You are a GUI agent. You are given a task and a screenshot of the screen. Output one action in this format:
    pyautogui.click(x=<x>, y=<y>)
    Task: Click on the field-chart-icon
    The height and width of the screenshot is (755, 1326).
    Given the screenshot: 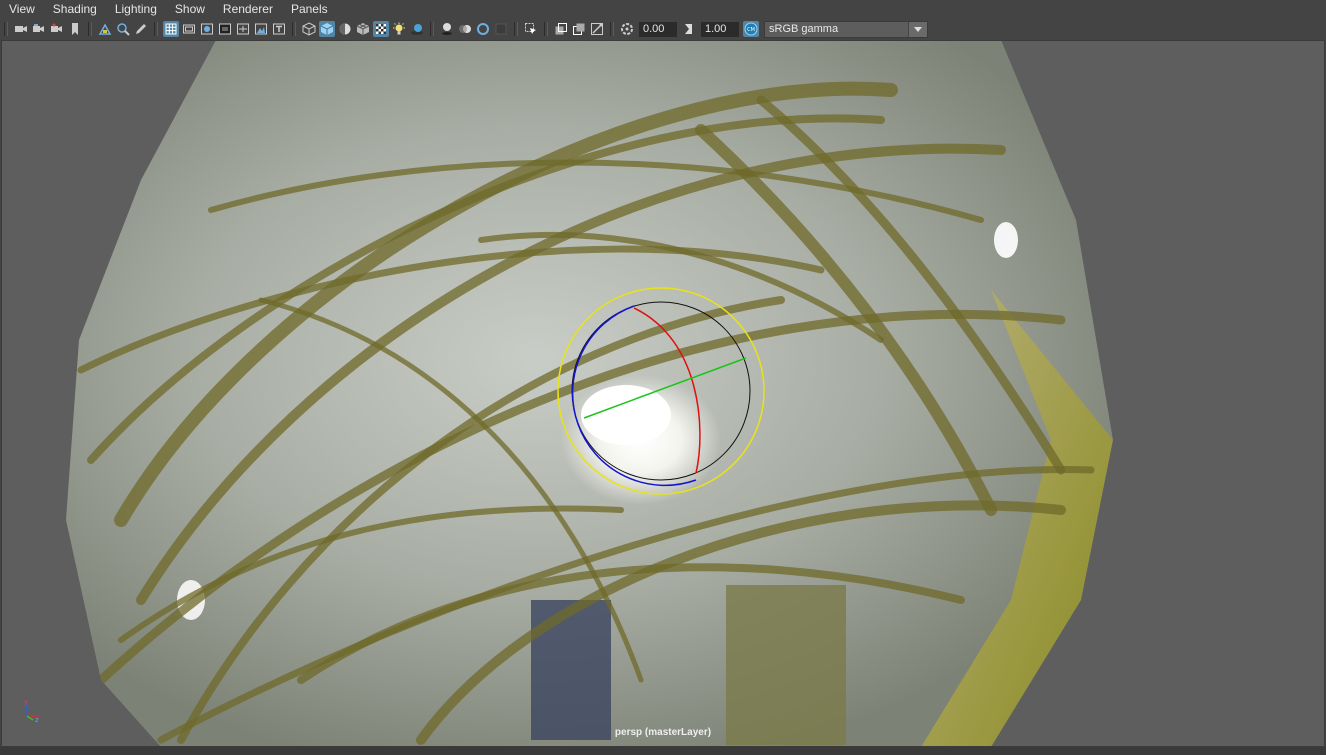 What is the action you would take?
    pyautogui.click(x=243, y=29)
    